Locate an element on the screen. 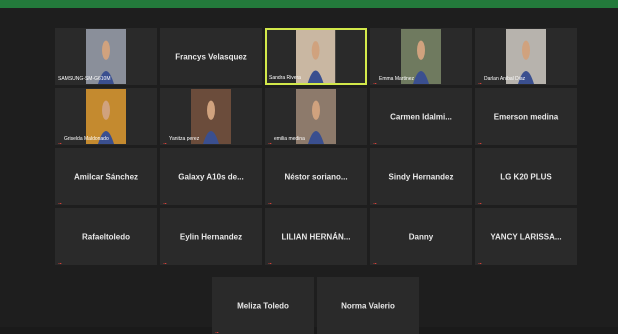 This screenshot has width=618, height=334. participant-tile: Danny is located at coordinates (421, 236).